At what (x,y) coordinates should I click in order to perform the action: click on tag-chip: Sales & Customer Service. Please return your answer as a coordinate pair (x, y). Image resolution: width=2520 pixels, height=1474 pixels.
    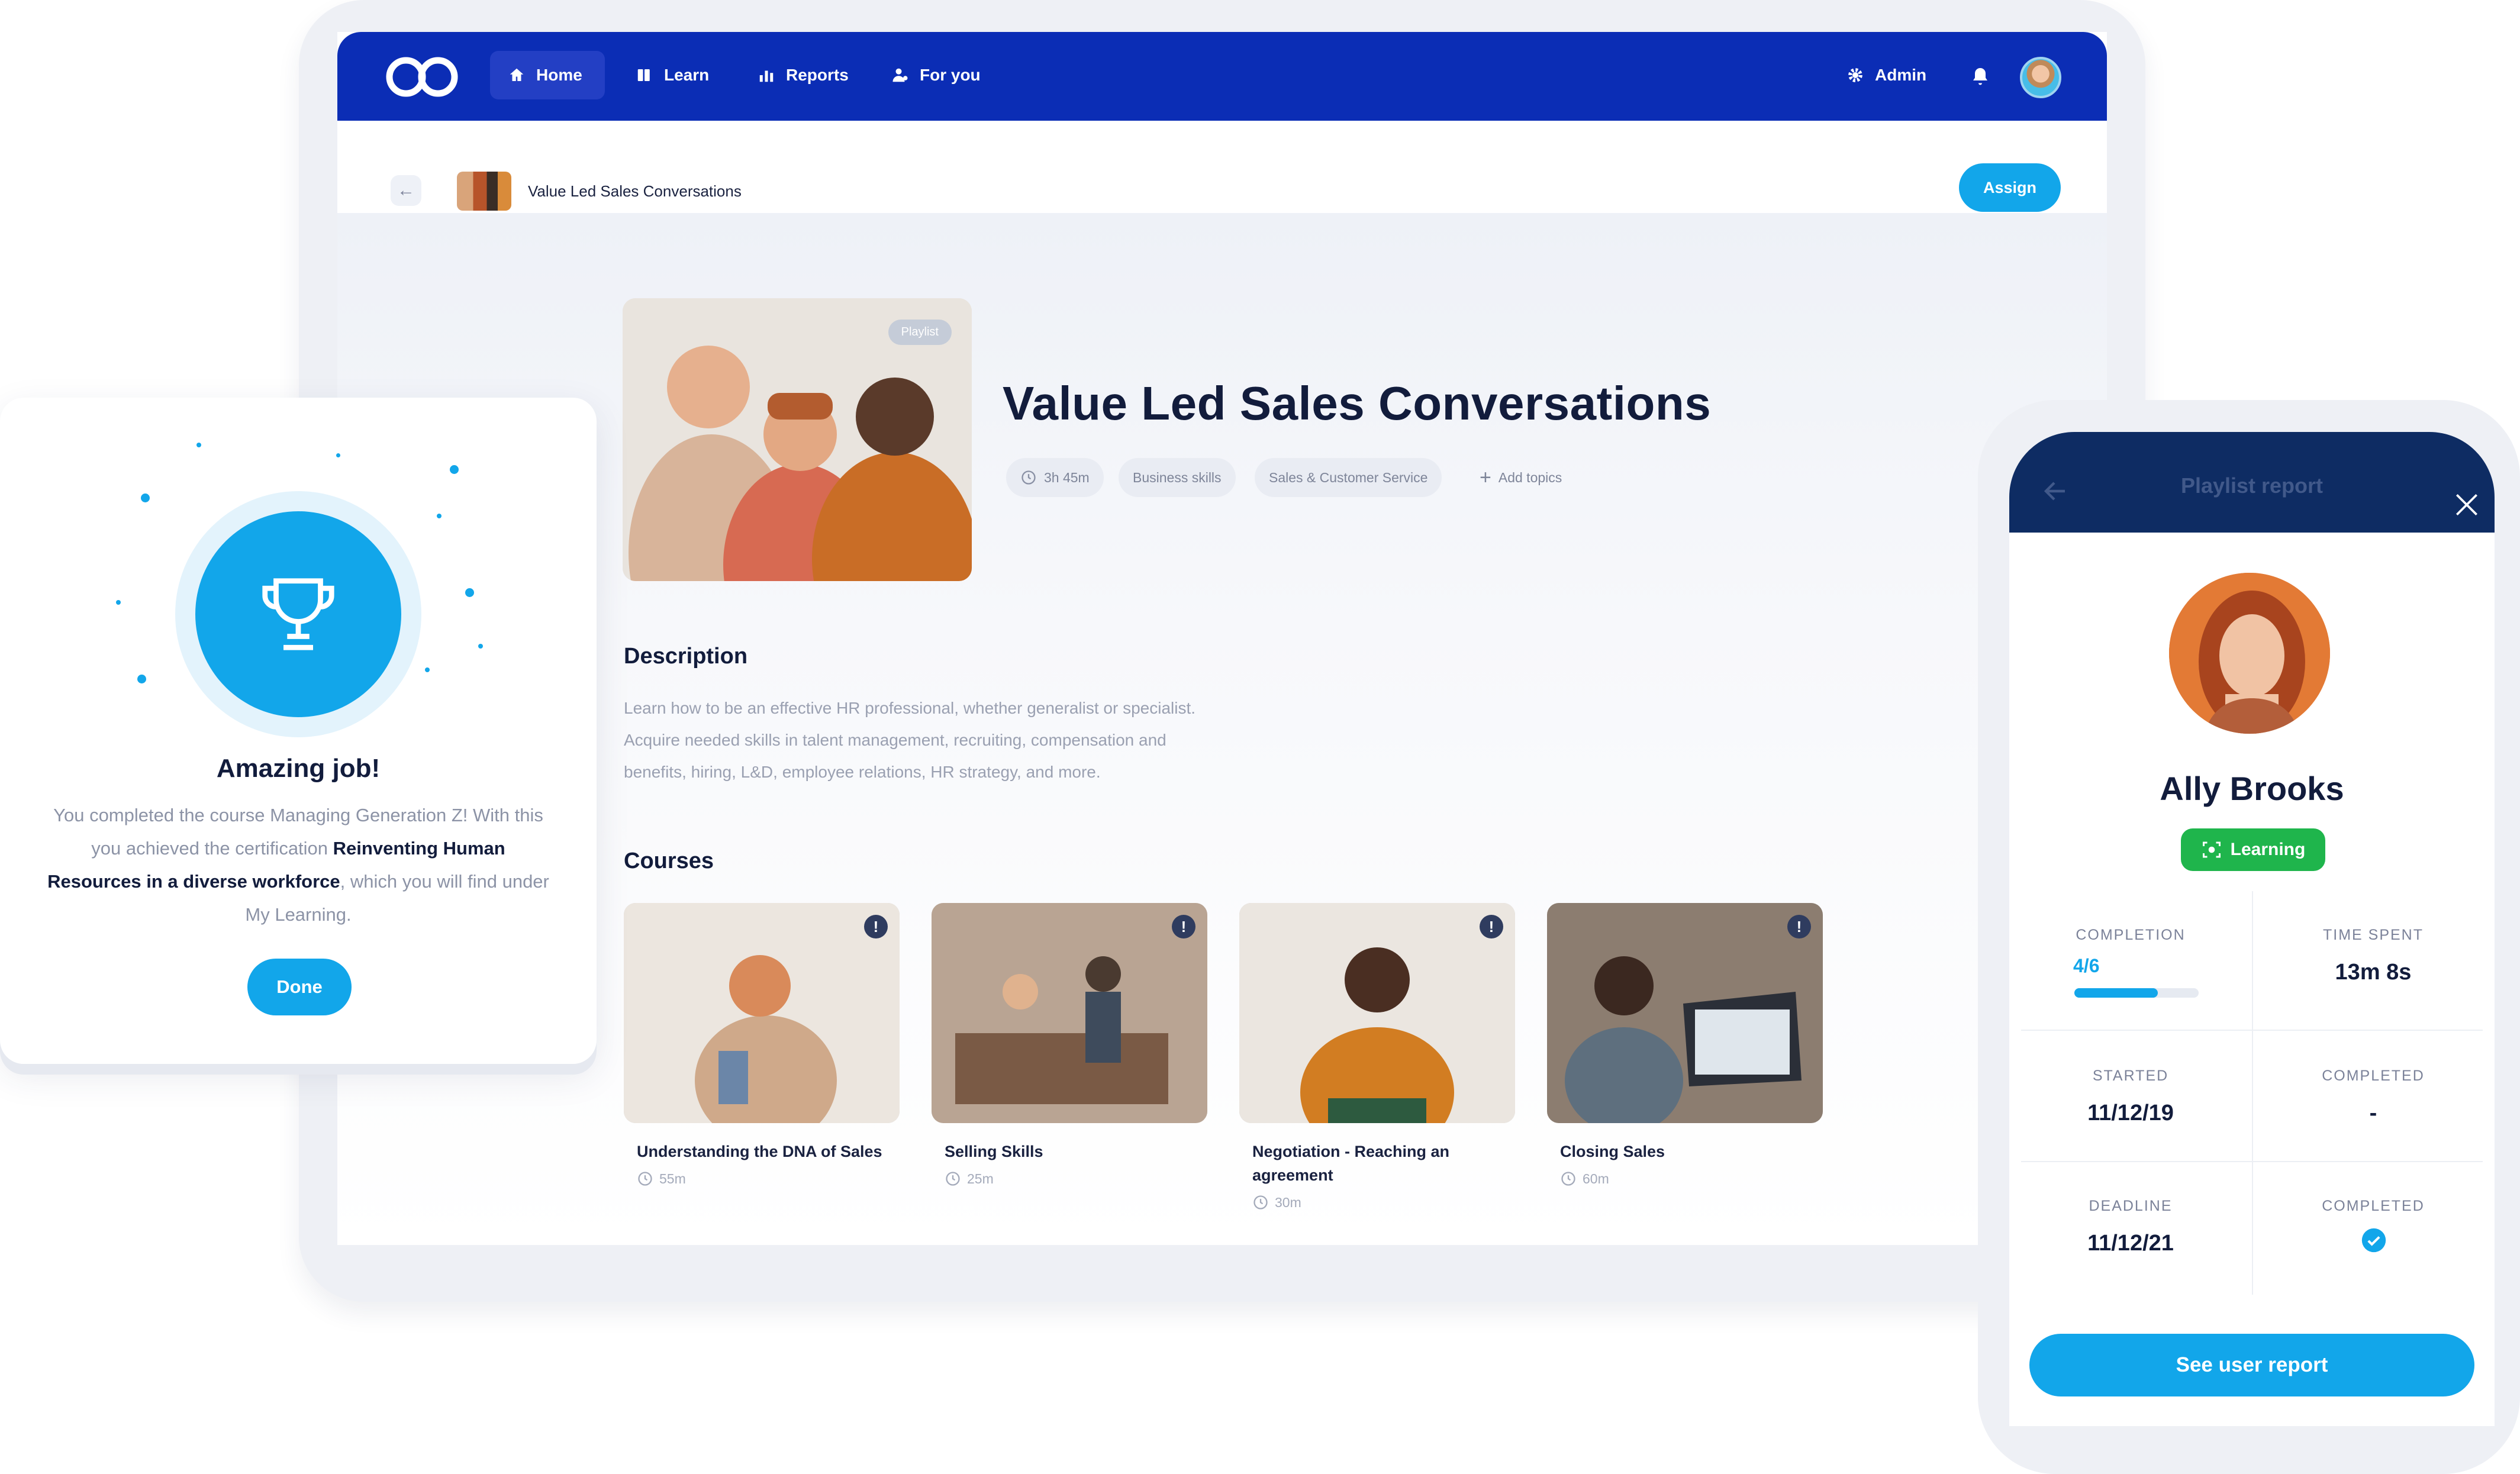
    Looking at the image, I should click on (1348, 477).